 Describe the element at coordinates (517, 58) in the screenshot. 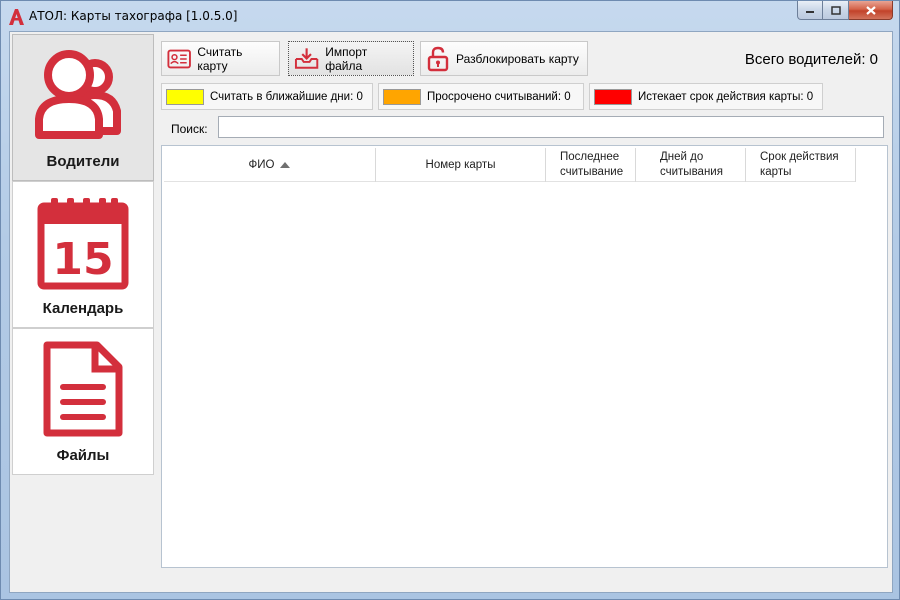

I see `unlock-card-label: Разблокировать карту` at that location.